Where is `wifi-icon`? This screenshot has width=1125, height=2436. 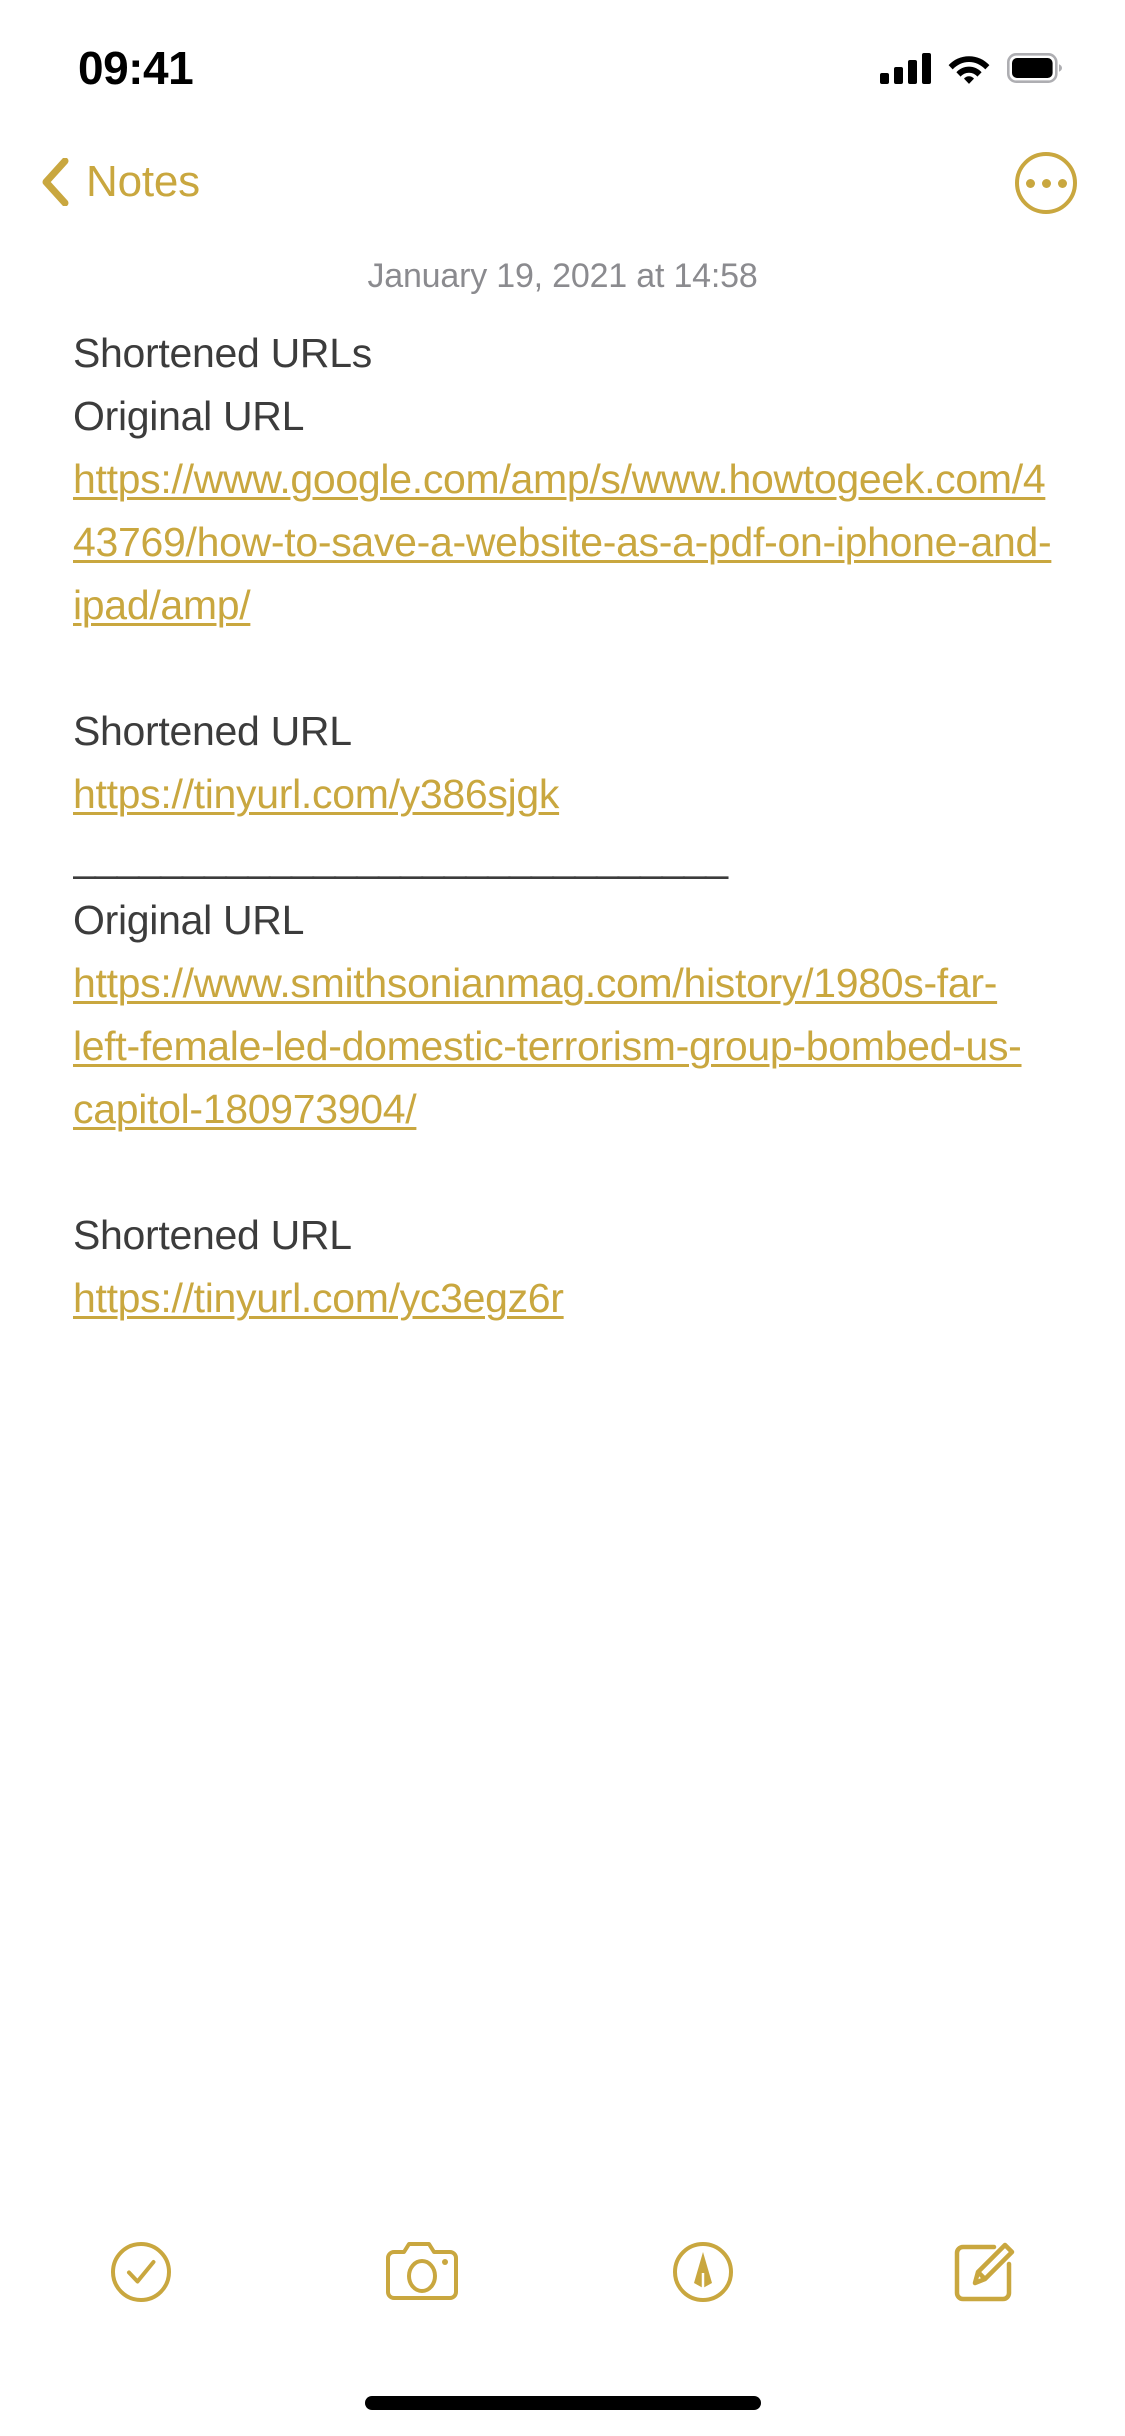 wifi-icon is located at coordinates (969, 70).